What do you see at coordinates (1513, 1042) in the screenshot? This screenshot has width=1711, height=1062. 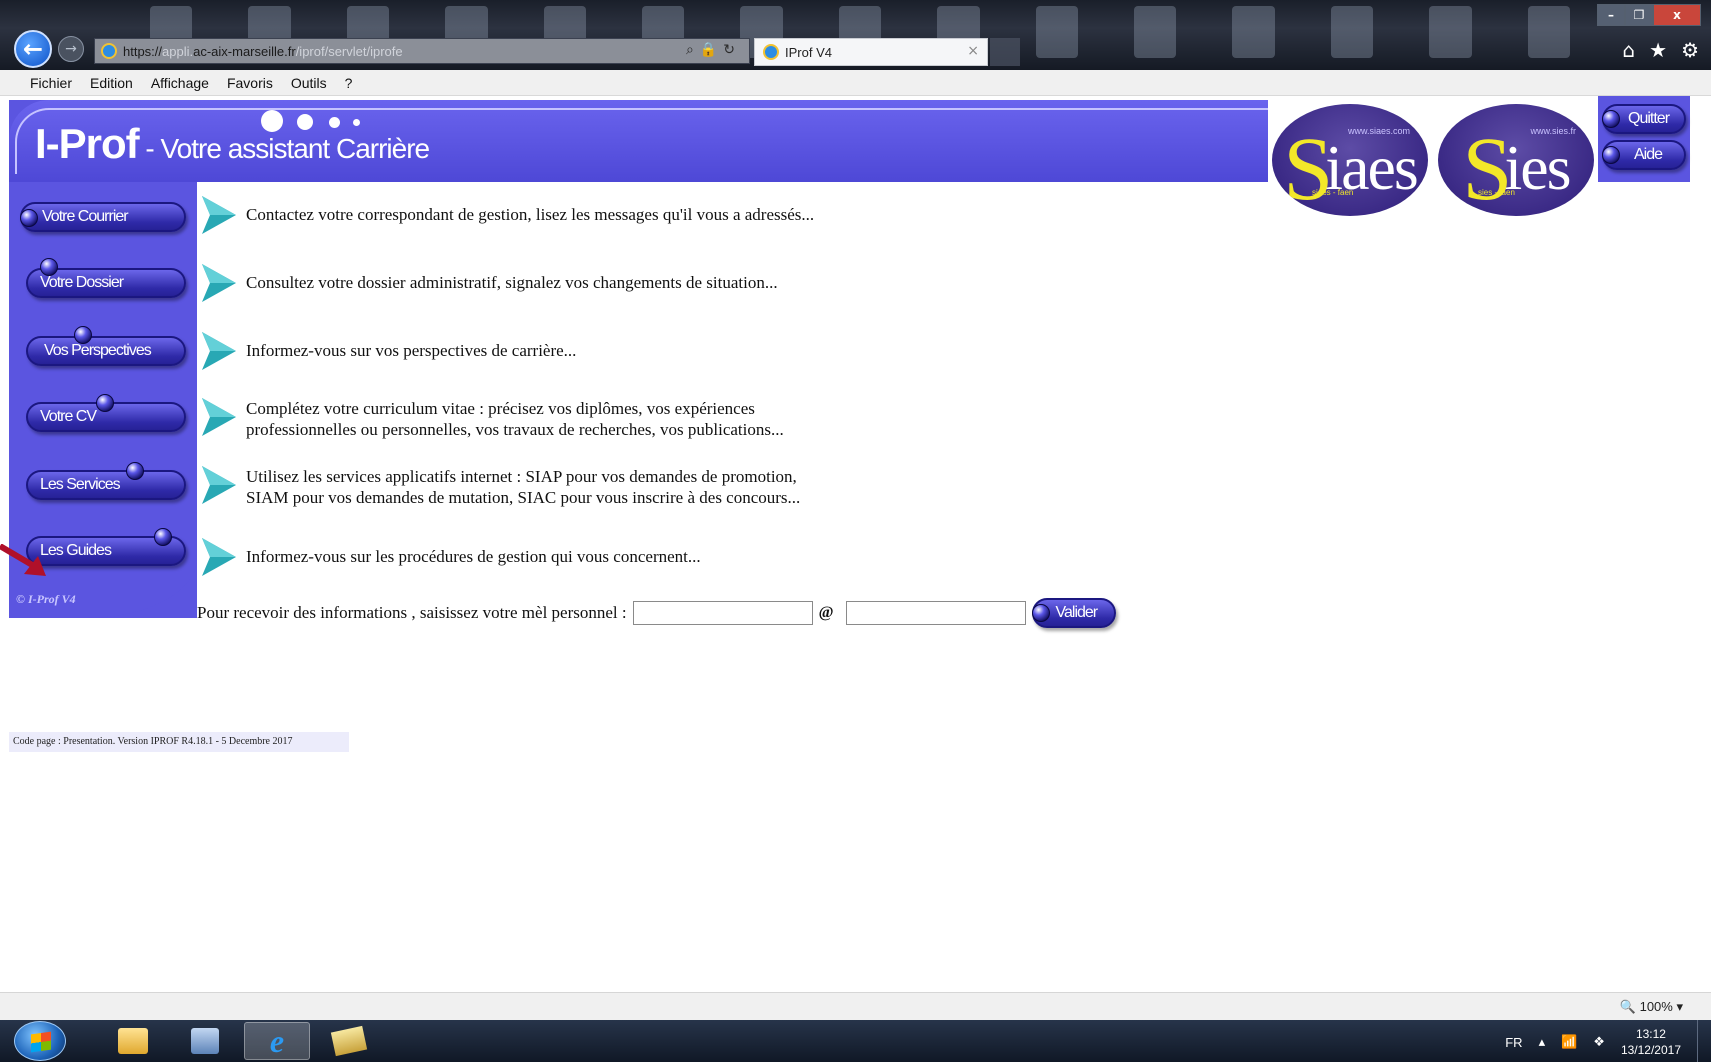 I see `language-indicator: FR` at bounding box center [1513, 1042].